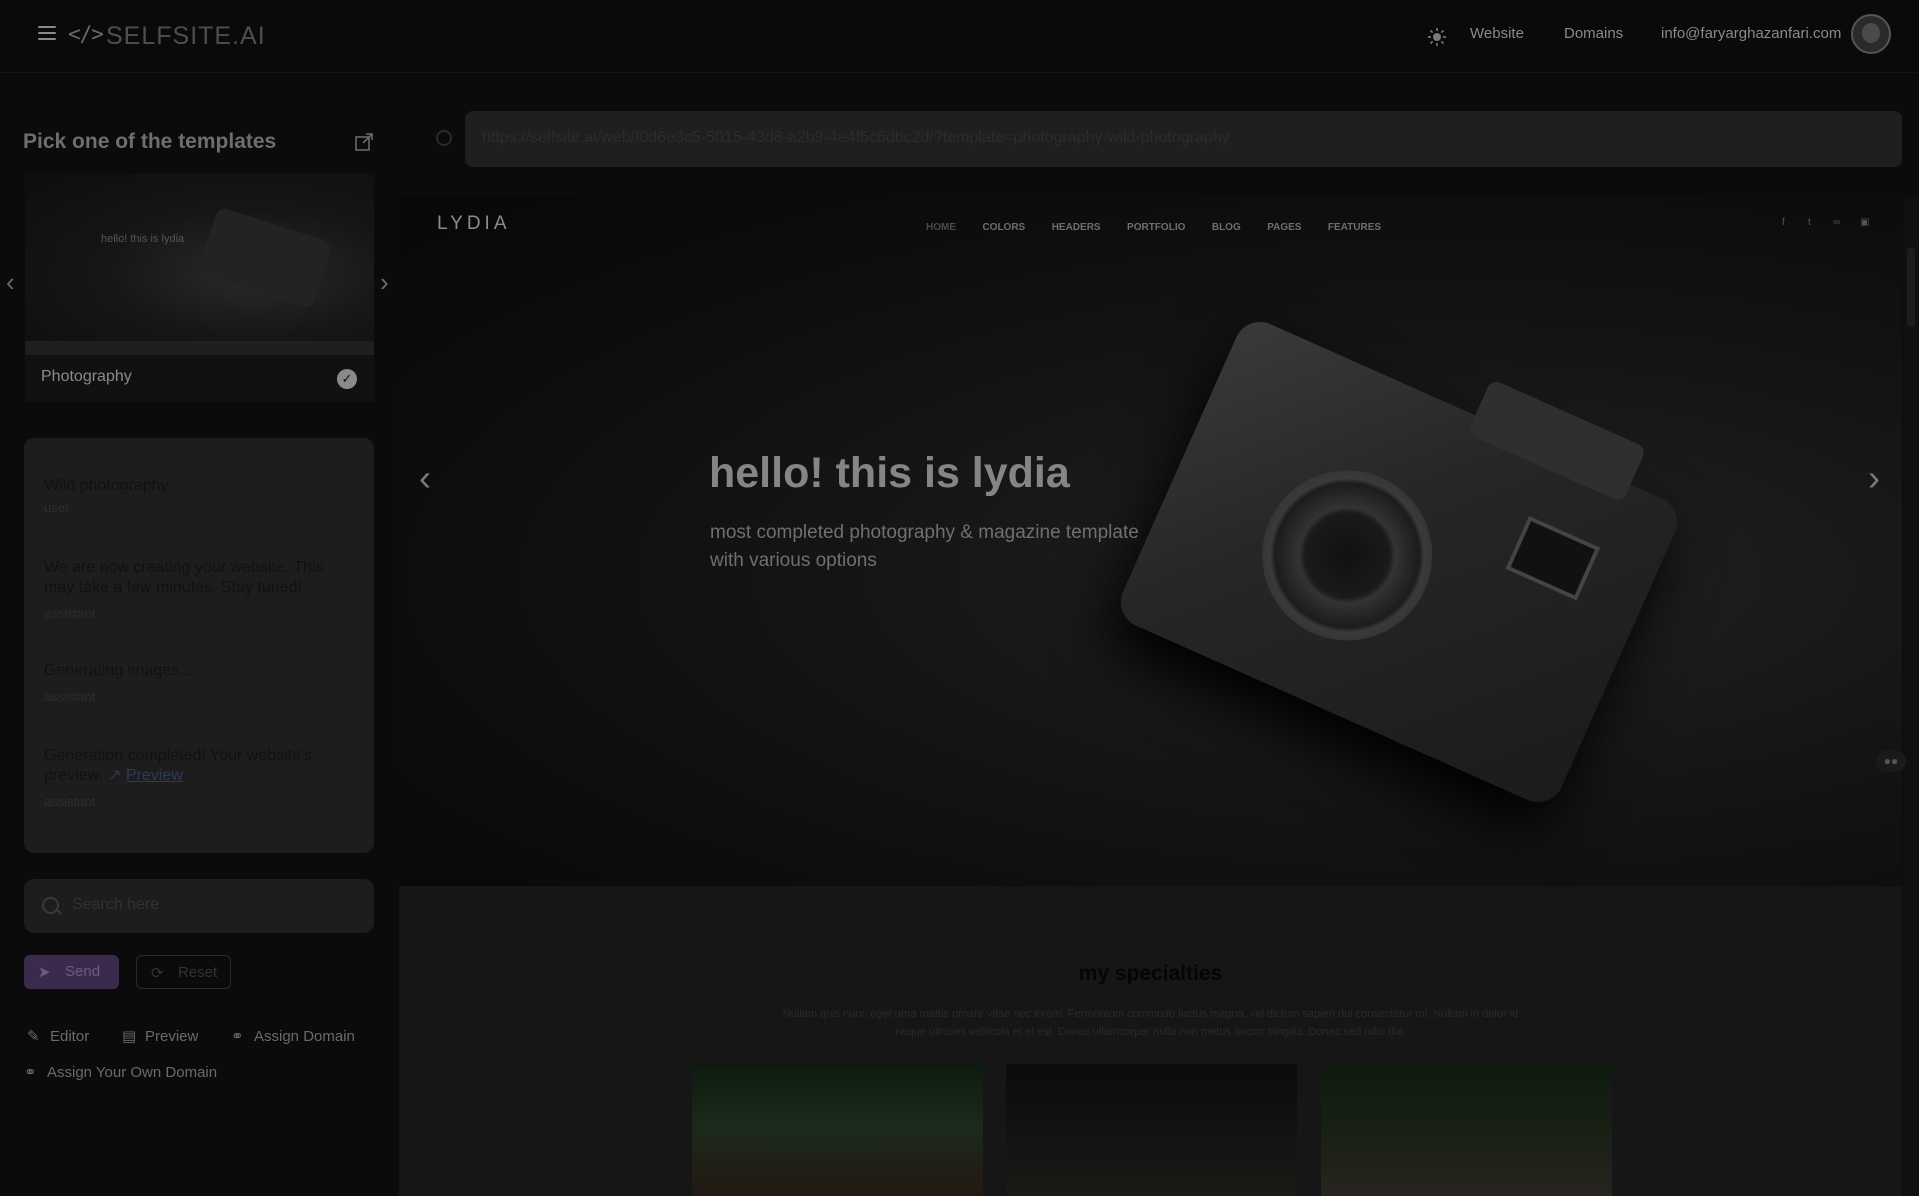  Describe the element at coordinates (384, 282) in the screenshot. I see `carousel-next-icon: ›` at that location.